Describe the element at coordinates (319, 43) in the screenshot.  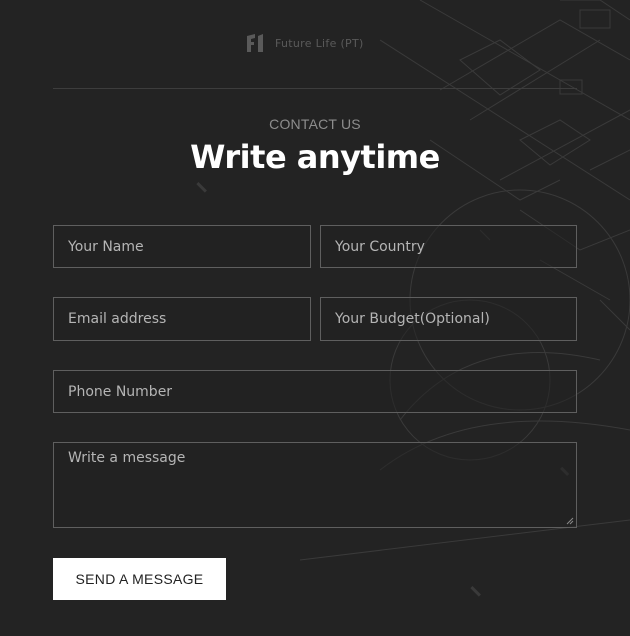
I see `brand-name: Future Life (PT)` at that location.